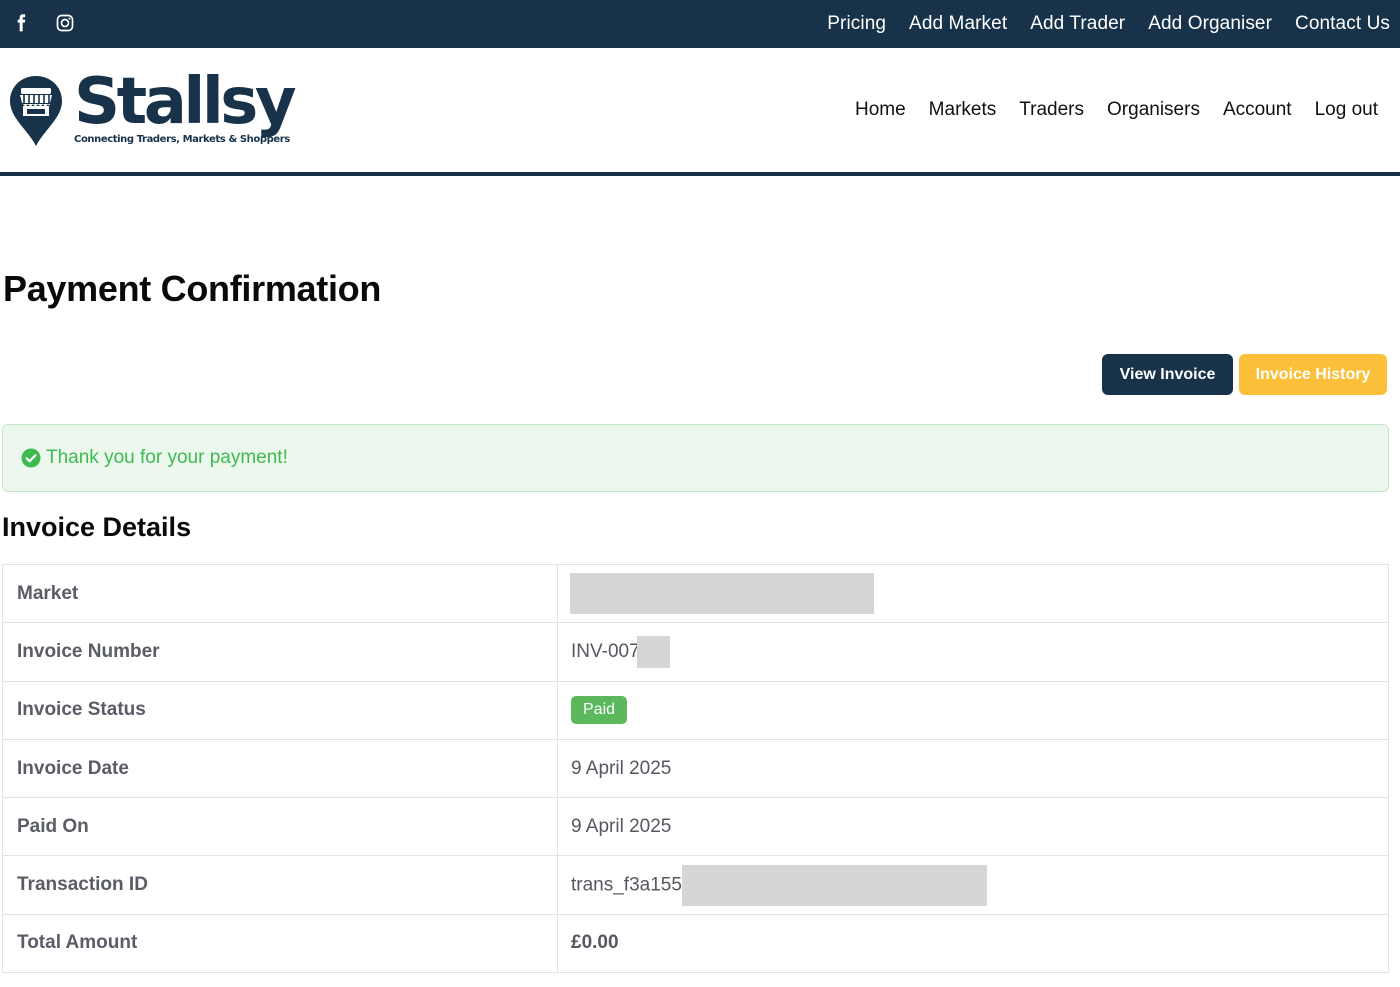 The image size is (1400, 987). I want to click on paid-on-value: 9 April 2025, so click(973, 827).